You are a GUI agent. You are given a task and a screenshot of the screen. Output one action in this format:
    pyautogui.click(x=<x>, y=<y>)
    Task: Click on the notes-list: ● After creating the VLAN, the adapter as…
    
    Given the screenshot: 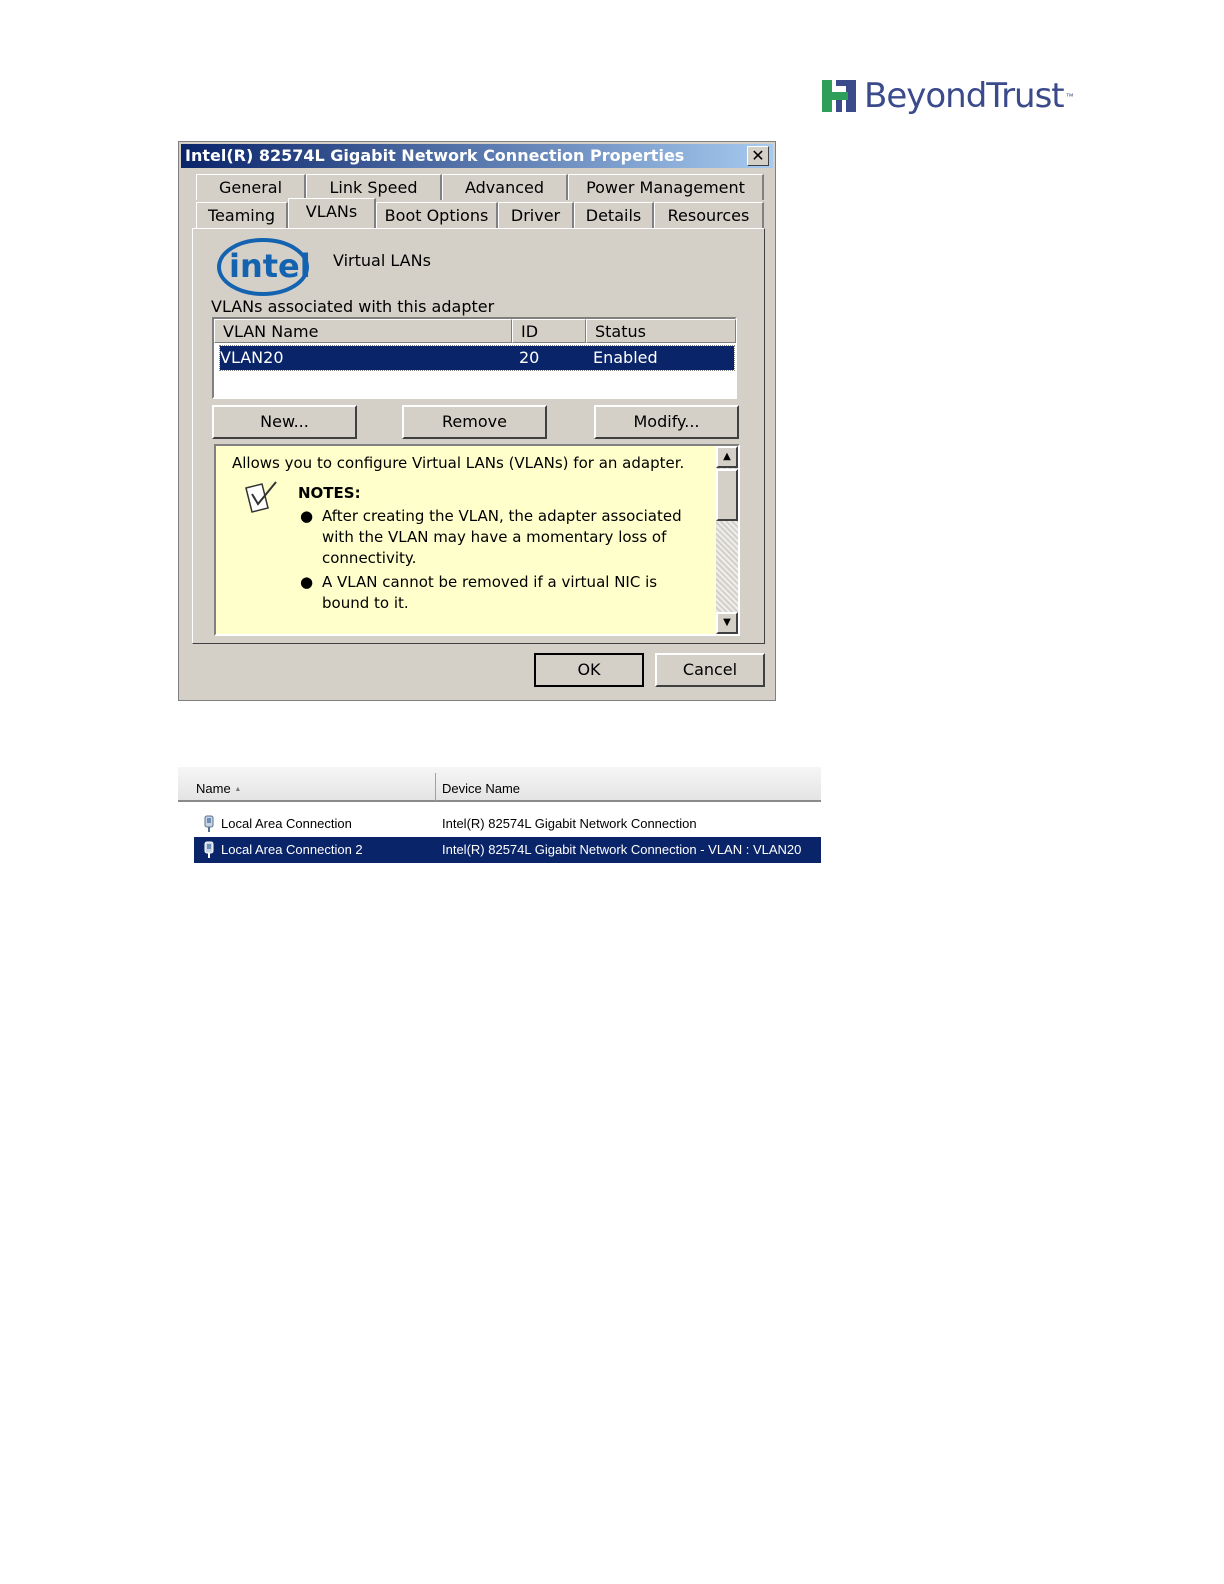 What is the action you would take?
    pyautogui.click(x=498, y=561)
    